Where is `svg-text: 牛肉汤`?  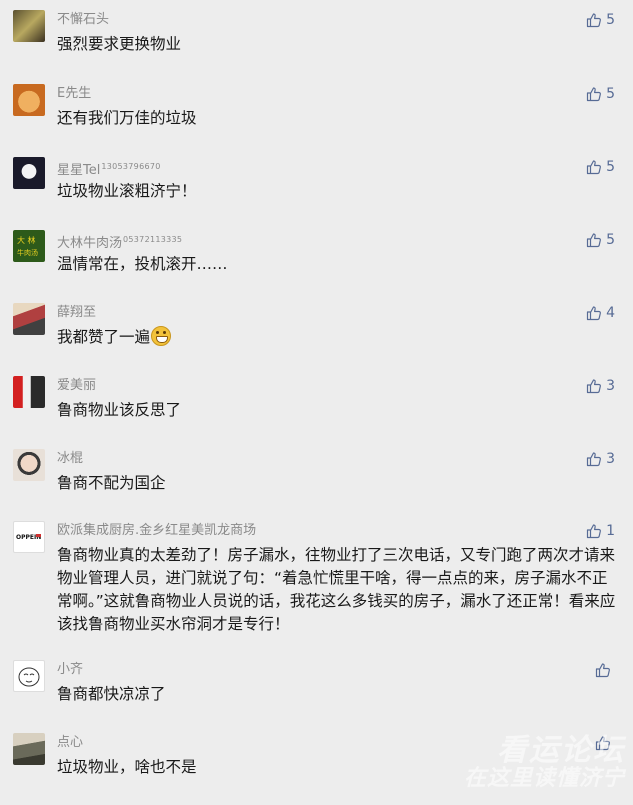
svg-text: 牛肉汤 is located at coordinates (27, 252).